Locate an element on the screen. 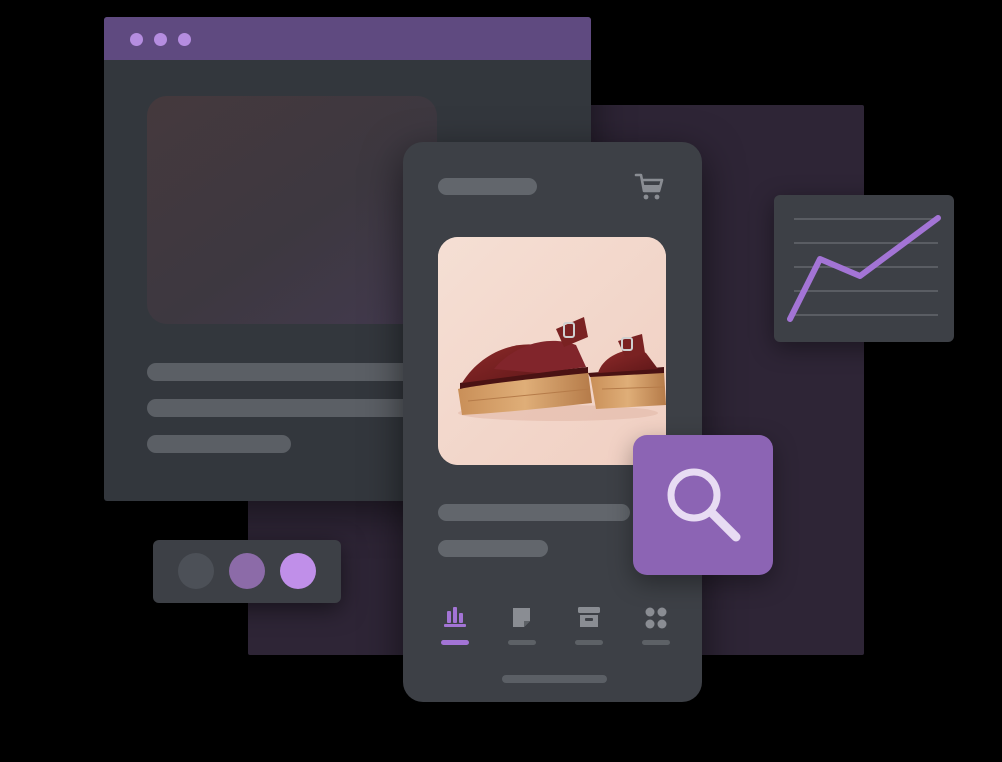 The image size is (1002, 762). home-indicator is located at coordinates (554, 679).